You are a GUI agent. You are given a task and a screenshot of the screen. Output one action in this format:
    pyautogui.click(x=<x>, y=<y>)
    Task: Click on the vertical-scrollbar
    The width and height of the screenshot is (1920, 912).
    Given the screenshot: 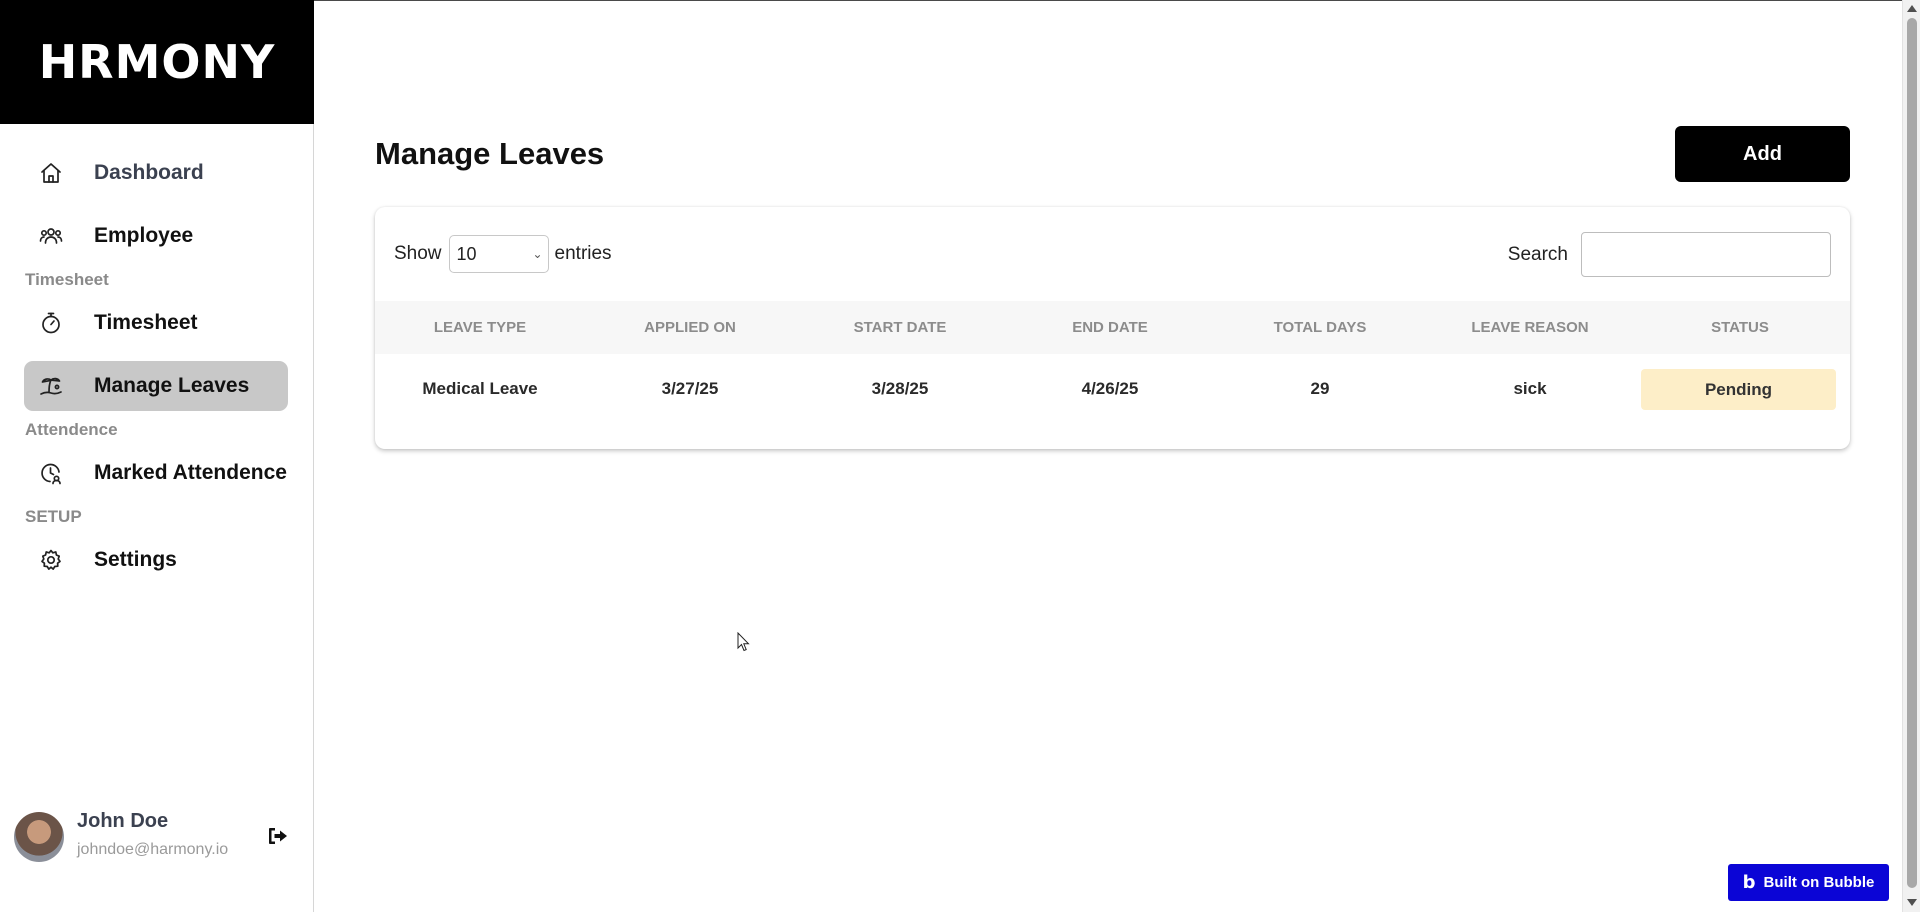 What is the action you would take?
    pyautogui.click(x=1911, y=456)
    